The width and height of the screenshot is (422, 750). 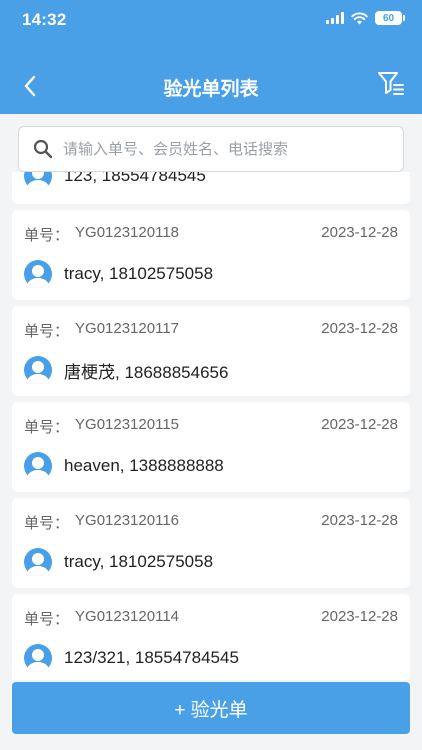 What do you see at coordinates (144, 465) in the screenshot?
I see `customer-name-phone: heaven, 1388888888` at bounding box center [144, 465].